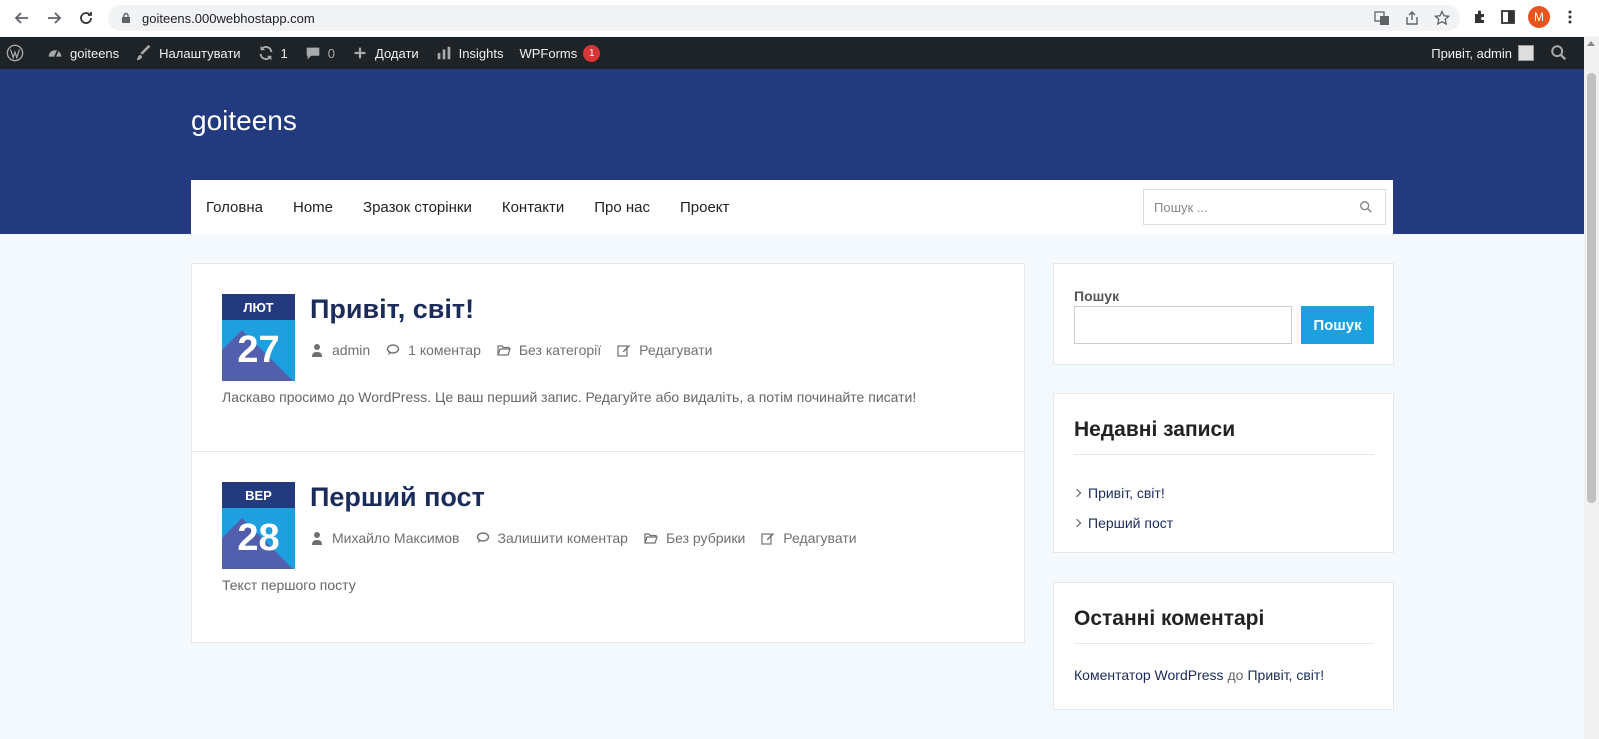 This screenshot has height=739, width=1599. What do you see at coordinates (385, 538) in the screenshot?
I see `post-author: Михайло Максимов` at bounding box center [385, 538].